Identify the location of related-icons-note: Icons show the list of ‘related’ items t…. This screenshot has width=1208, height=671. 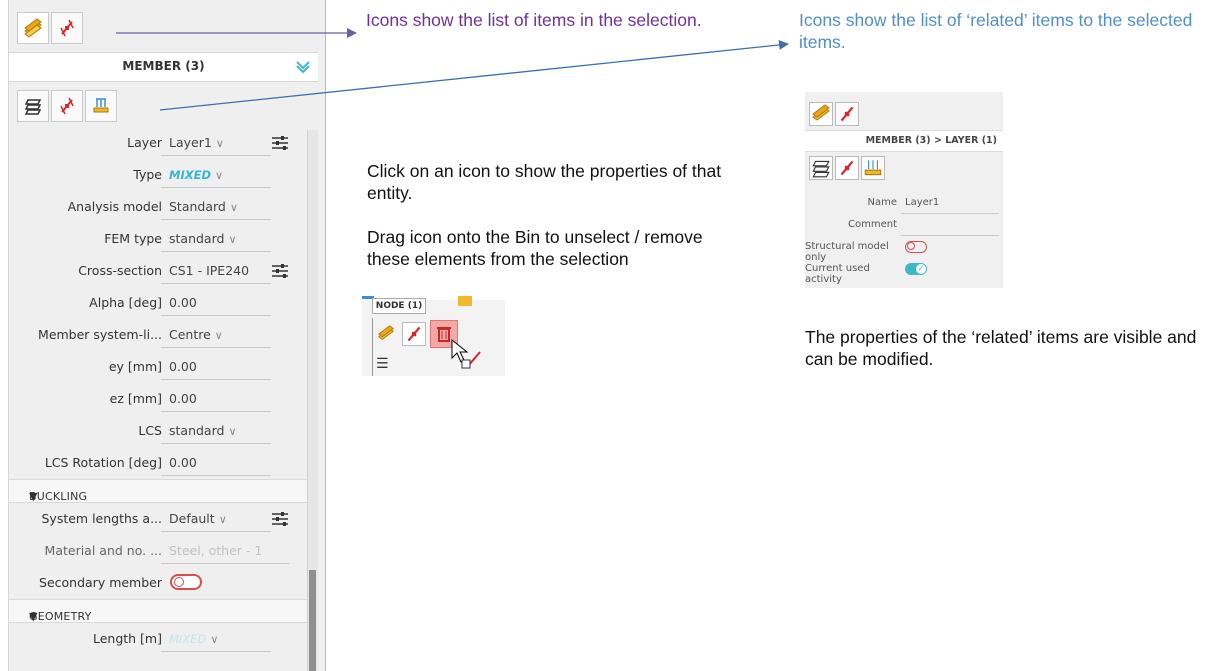
(996, 31).